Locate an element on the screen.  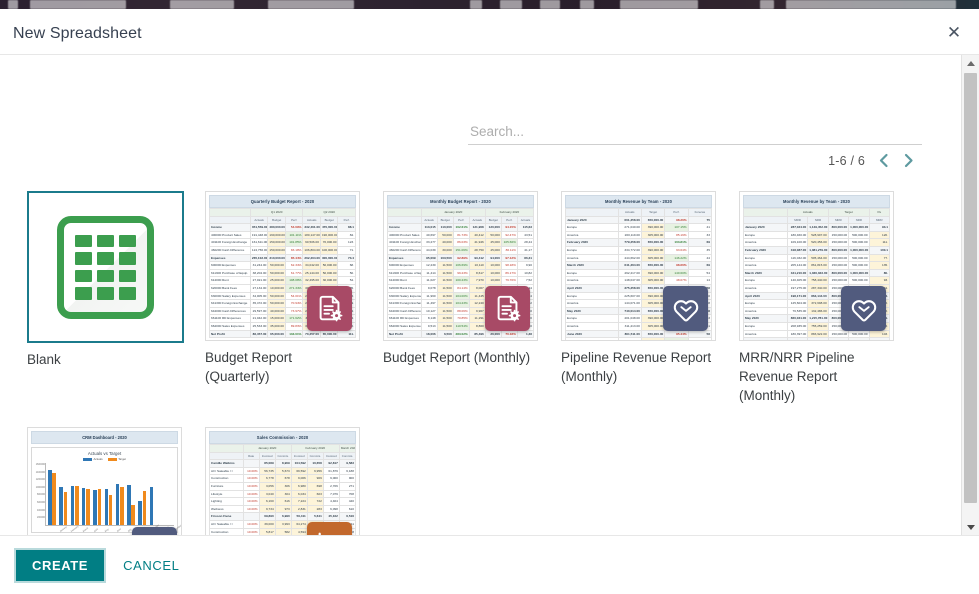
thumbnail-sheet-title: Quarterly Budget Report - 2020 is located at coordinates (282, 201).